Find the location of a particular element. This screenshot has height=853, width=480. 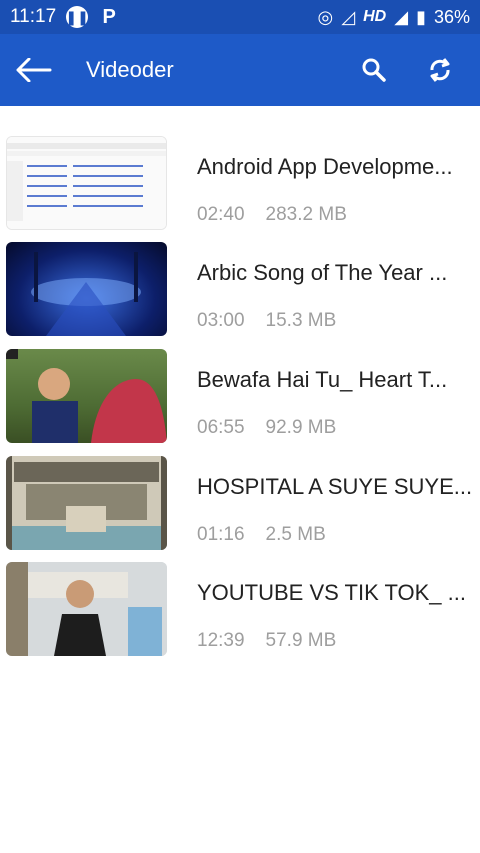

list-item: Bewafa Hai Tu_ Heart T... 06:55 92.9 MB is located at coordinates (240, 402).